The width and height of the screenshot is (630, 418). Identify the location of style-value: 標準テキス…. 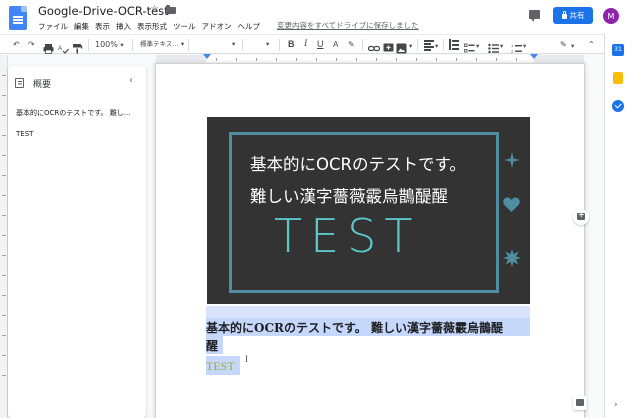
(159, 44).